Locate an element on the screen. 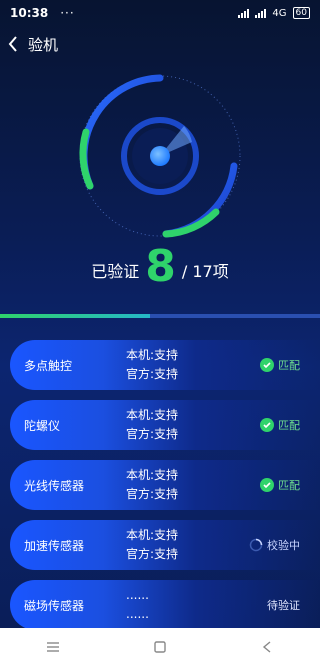  home-button is located at coordinates (160, 647).